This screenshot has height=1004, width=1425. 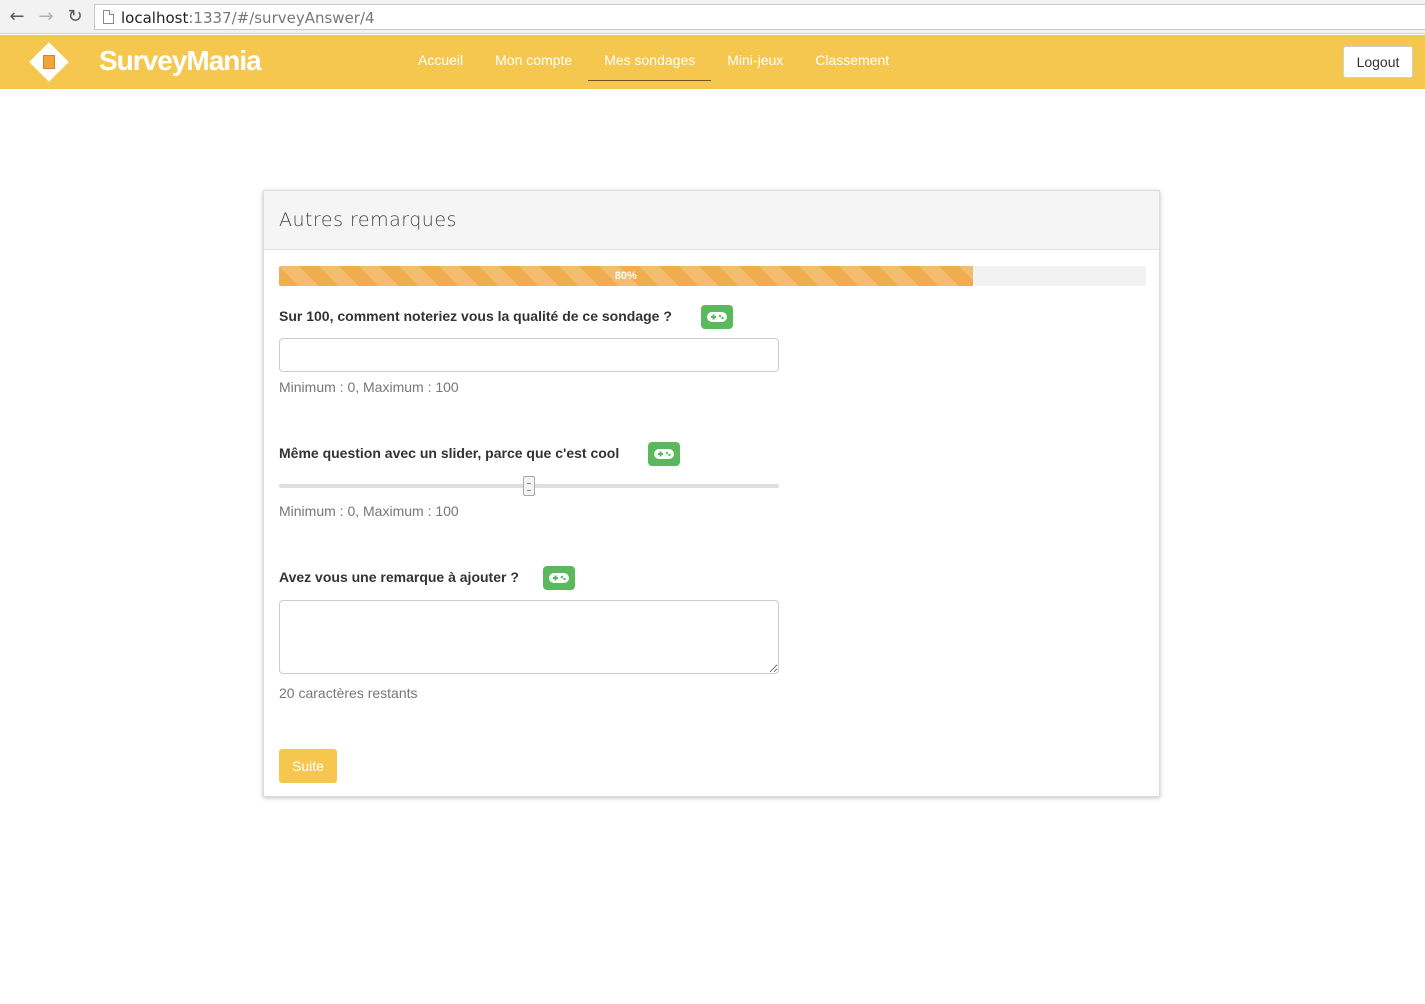 I want to click on url-path: :1337/#/surveyAnswer/4, so click(x=281, y=18).